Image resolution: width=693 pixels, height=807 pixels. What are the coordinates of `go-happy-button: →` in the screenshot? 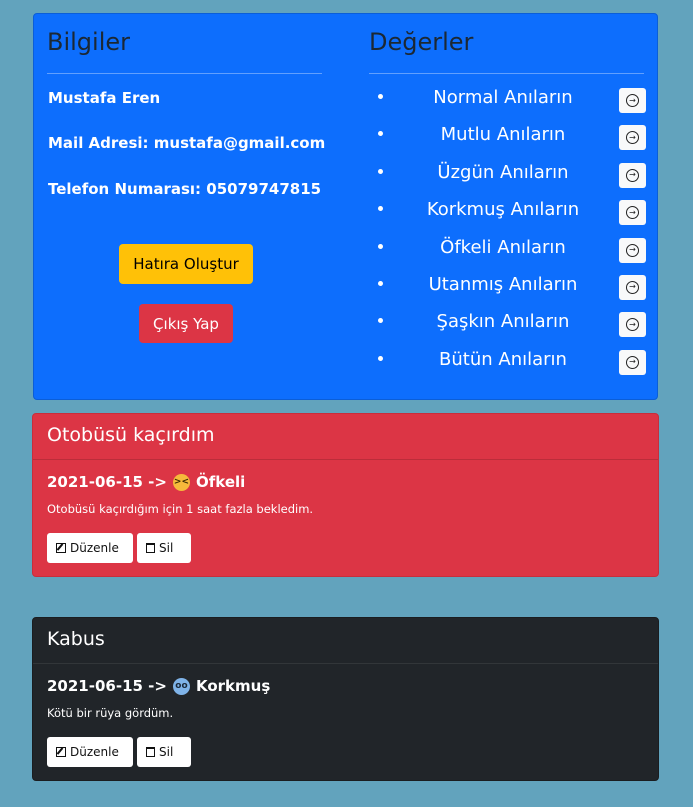 It's located at (632, 138).